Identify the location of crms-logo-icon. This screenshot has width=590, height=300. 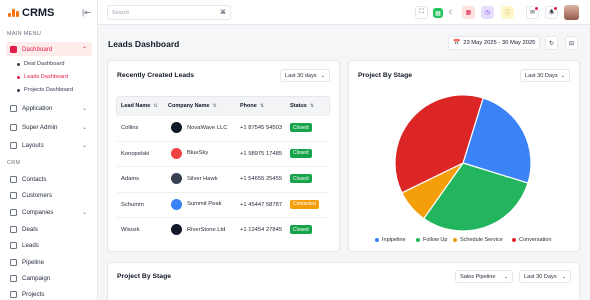
(13, 13).